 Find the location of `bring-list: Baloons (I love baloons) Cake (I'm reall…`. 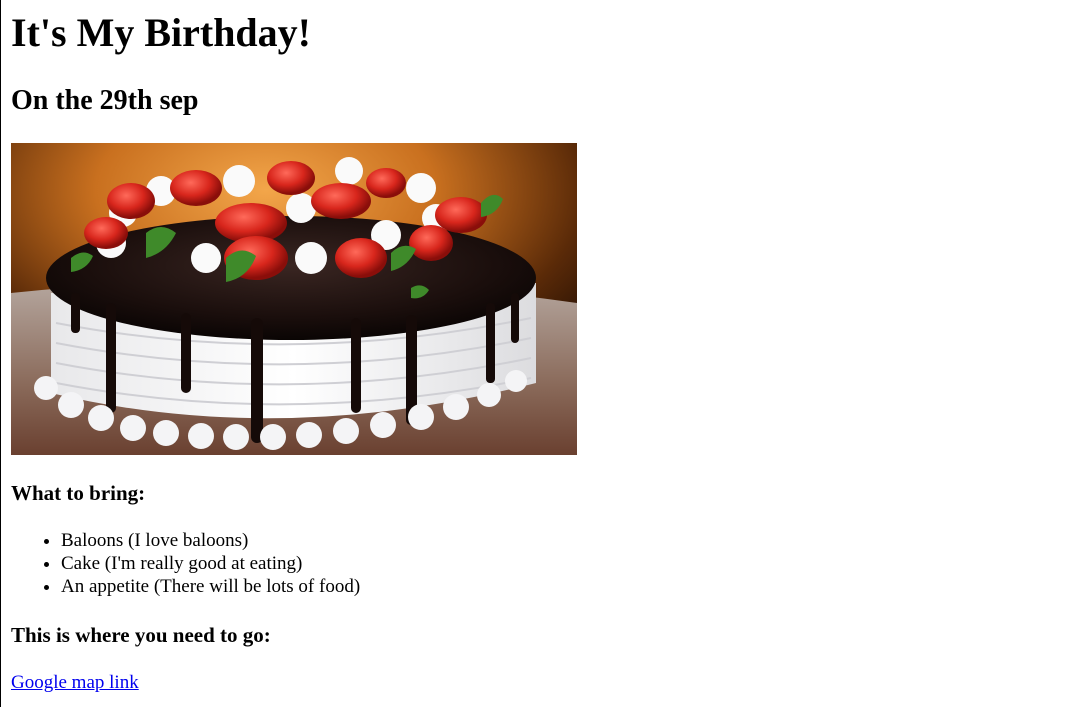

bring-list: Baloons (I love baloons) Cake (I'm reall… is located at coordinates (185, 563).